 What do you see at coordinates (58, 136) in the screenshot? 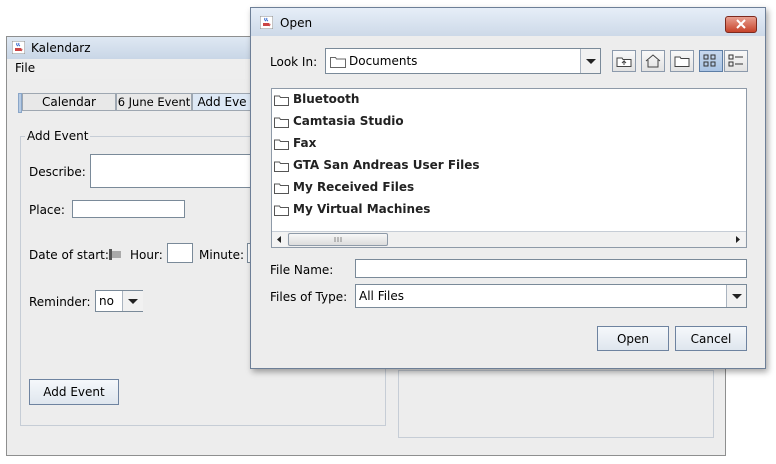
I see `add-event-group-title: Add Event` at bounding box center [58, 136].